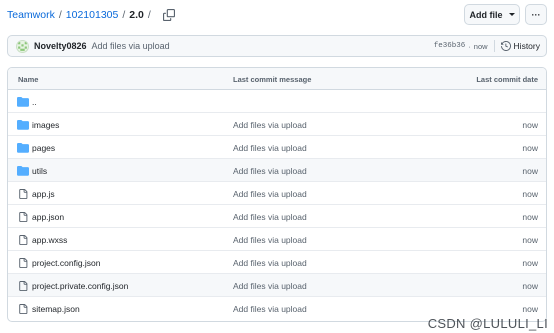 This screenshot has height=333, width=554. I want to click on file-name-link: sitemap.json, so click(56, 309).